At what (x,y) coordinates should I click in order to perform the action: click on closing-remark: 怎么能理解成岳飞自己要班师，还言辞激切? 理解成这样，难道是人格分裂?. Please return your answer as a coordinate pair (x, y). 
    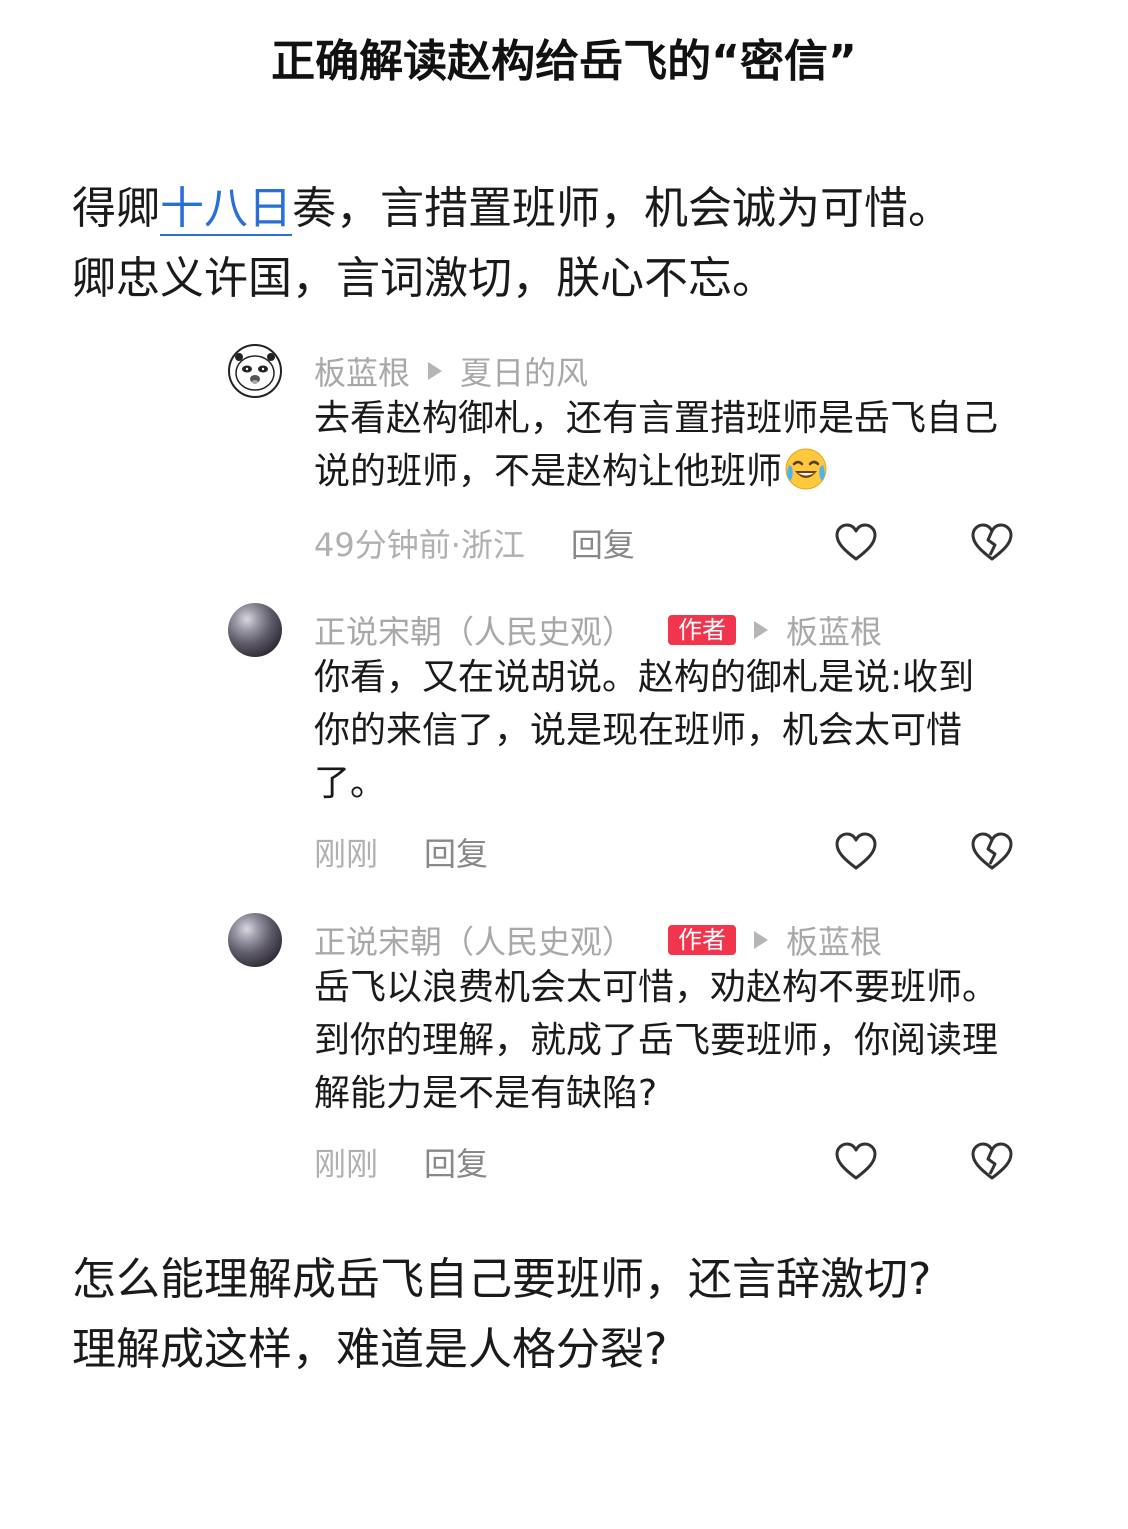
    Looking at the image, I should click on (572, 1315).